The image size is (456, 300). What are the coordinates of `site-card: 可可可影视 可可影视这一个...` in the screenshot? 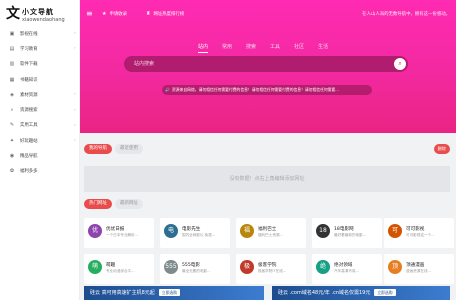 It's located at (419, 233).